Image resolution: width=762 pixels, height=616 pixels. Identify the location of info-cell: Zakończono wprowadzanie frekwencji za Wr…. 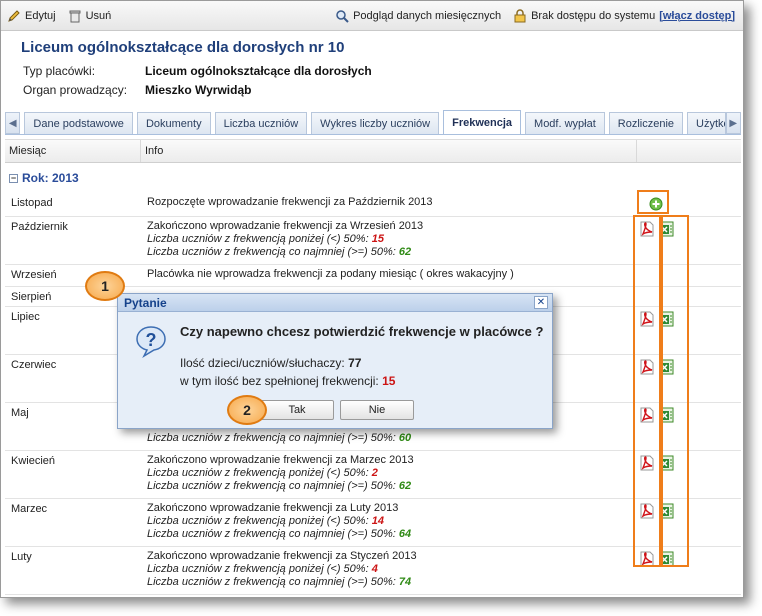
(285, 226).